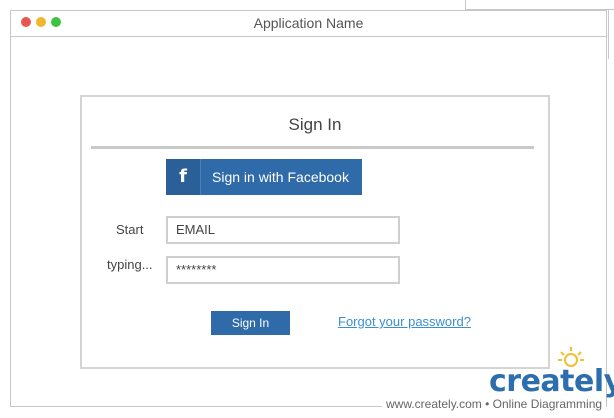 This screenshot has height=418, width=614. What do you see at coordinates (608, 34) in the screenshot?
I see `background-line` at bounding box center [608, 34].